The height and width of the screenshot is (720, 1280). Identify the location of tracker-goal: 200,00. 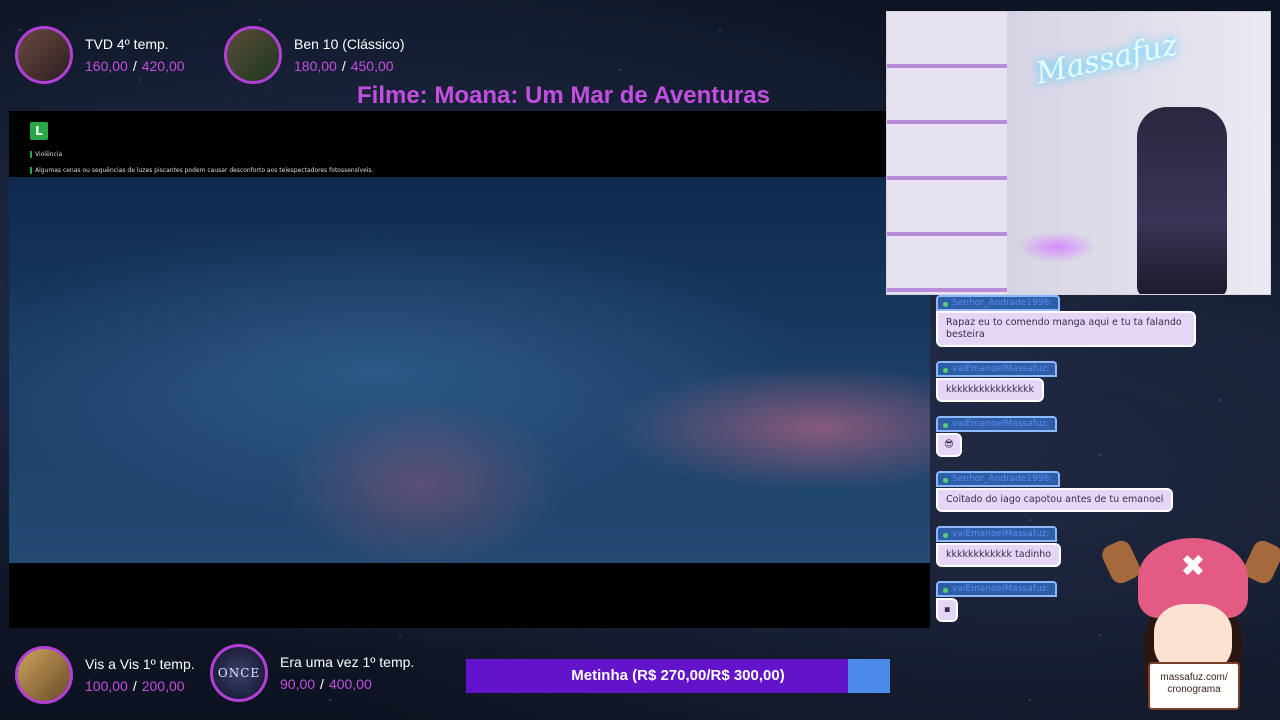
(163, 686).